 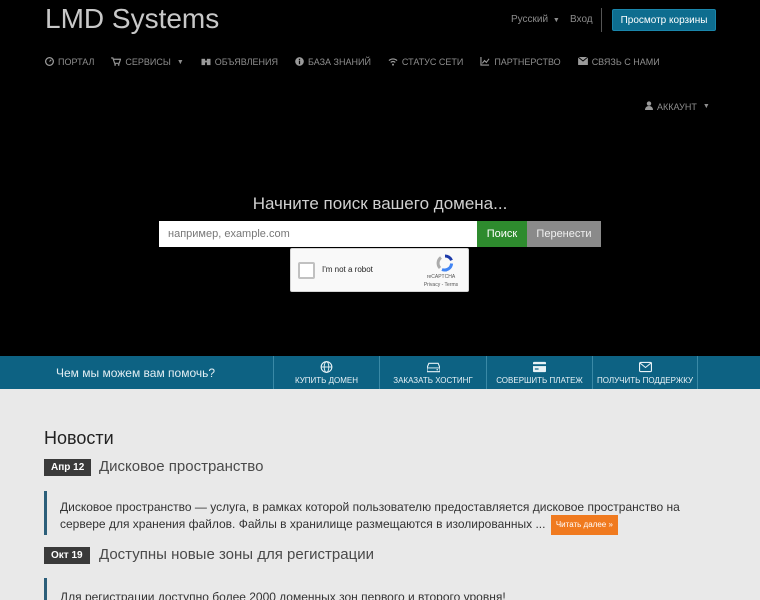 What do you see at coordinates (530, 19) in the screenshot?
I see `language-label: Русский` at bounding box center [530, 19].